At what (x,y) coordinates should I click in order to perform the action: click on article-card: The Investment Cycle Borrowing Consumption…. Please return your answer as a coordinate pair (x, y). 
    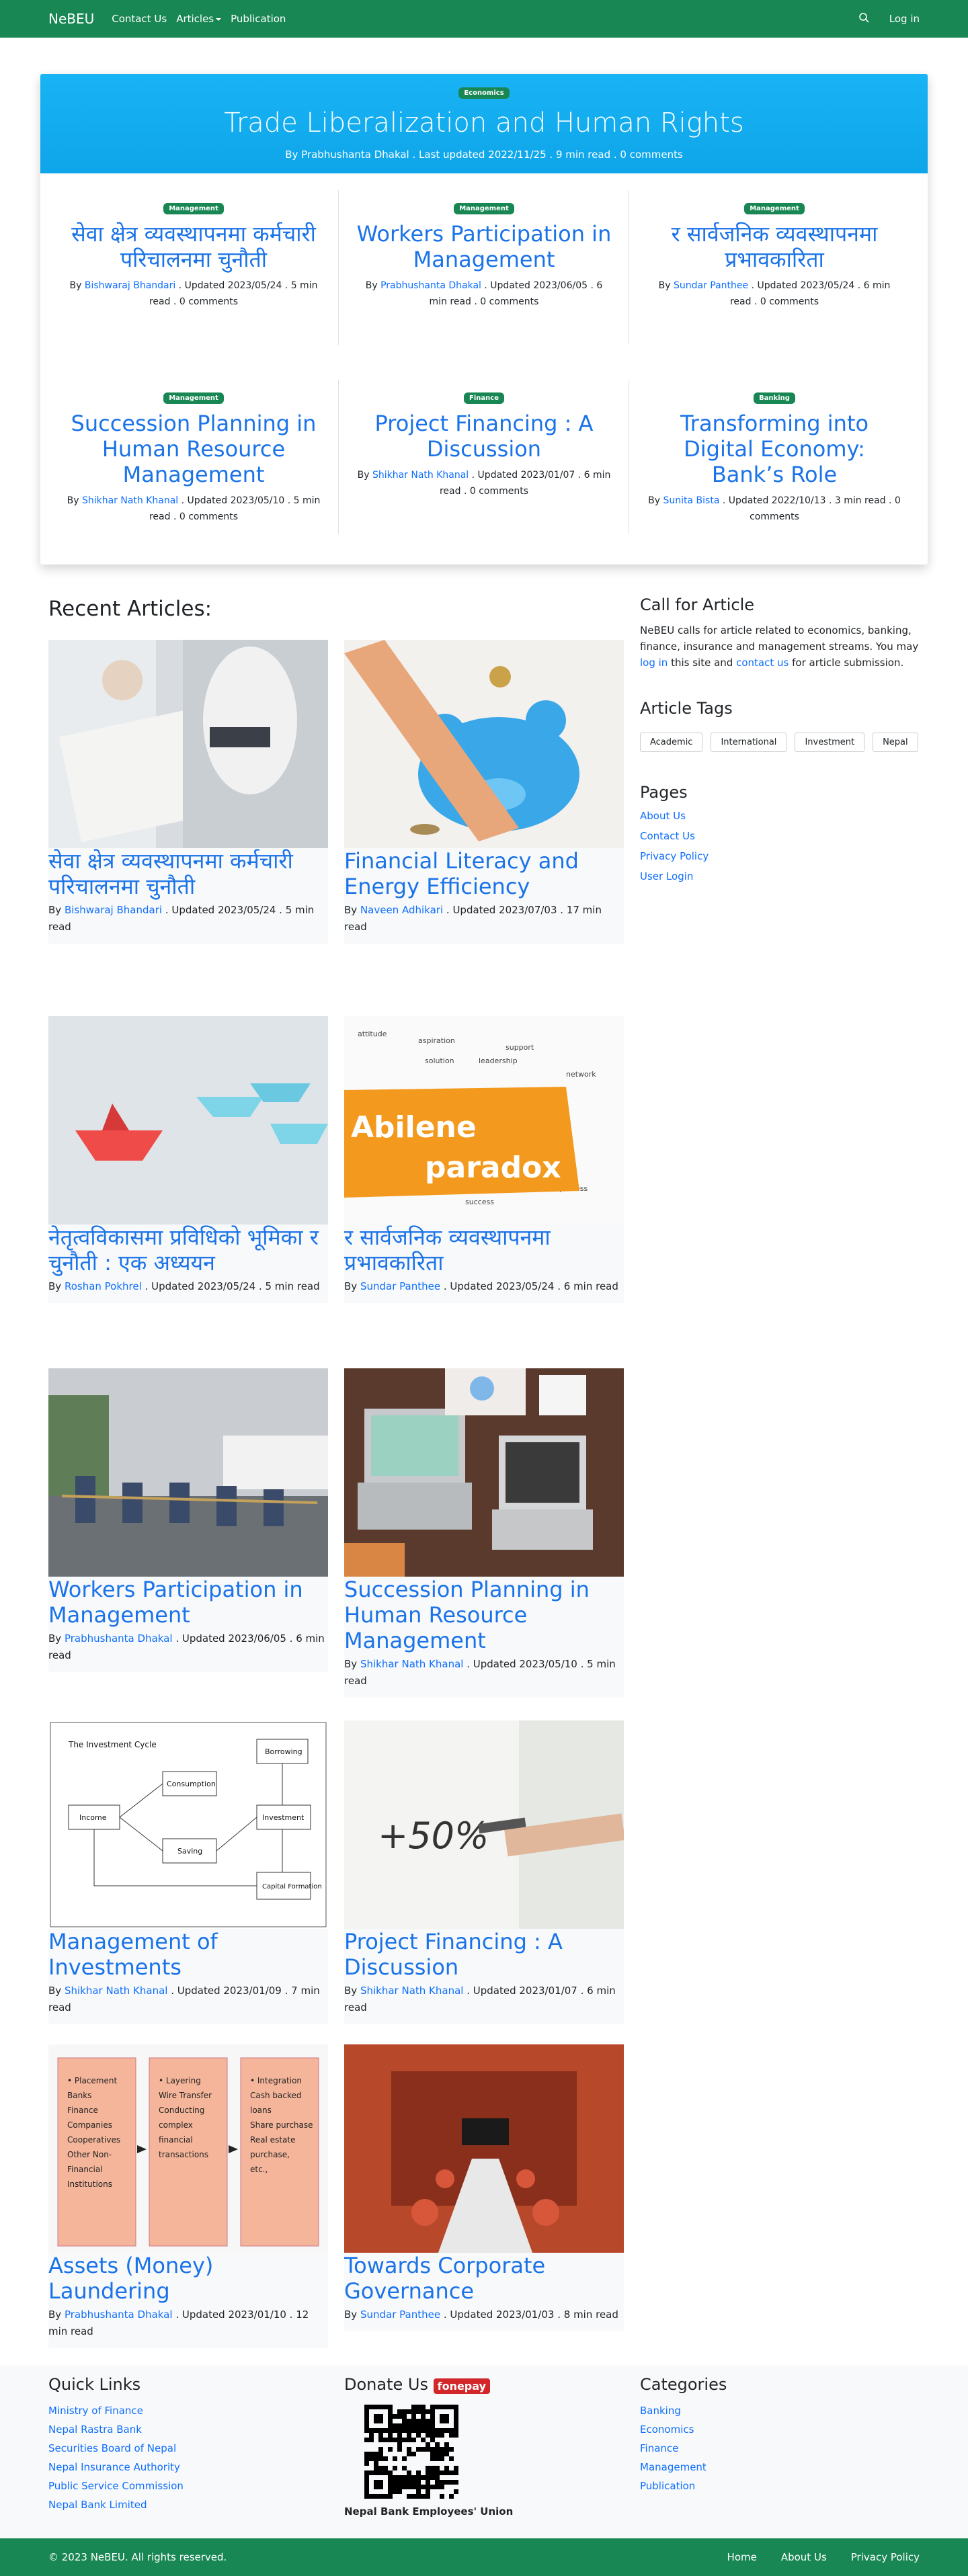
    Looking at the image, I should click on (188, 1872).